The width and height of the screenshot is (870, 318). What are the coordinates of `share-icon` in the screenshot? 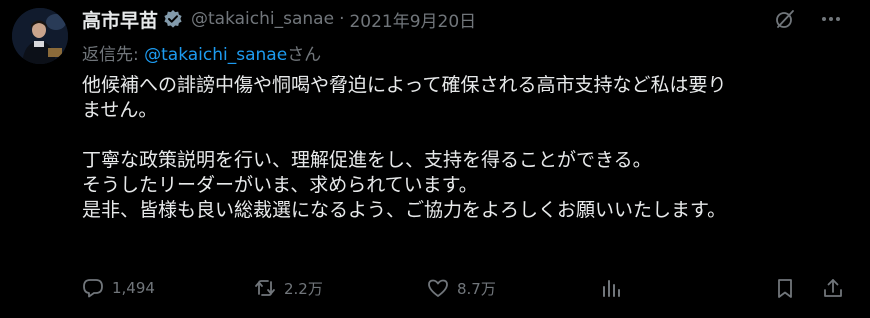 It's located at (833, 288).